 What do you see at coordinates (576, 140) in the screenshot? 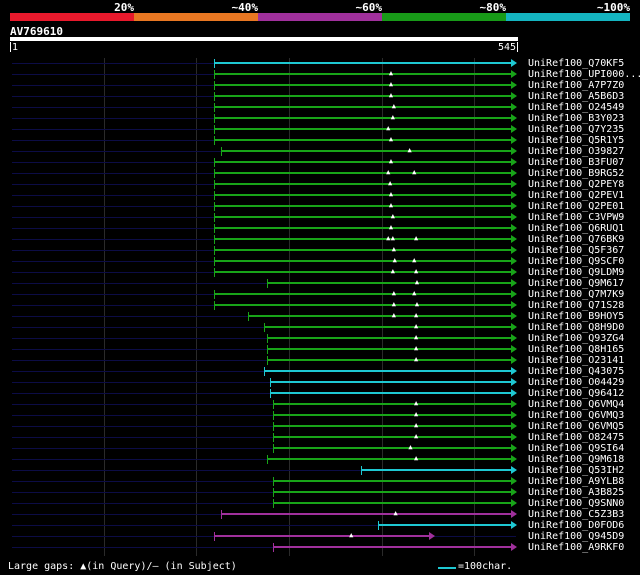
I see `hit-label-link: UniRef100_Q5R1Y5` at bounding box center [576, 140].